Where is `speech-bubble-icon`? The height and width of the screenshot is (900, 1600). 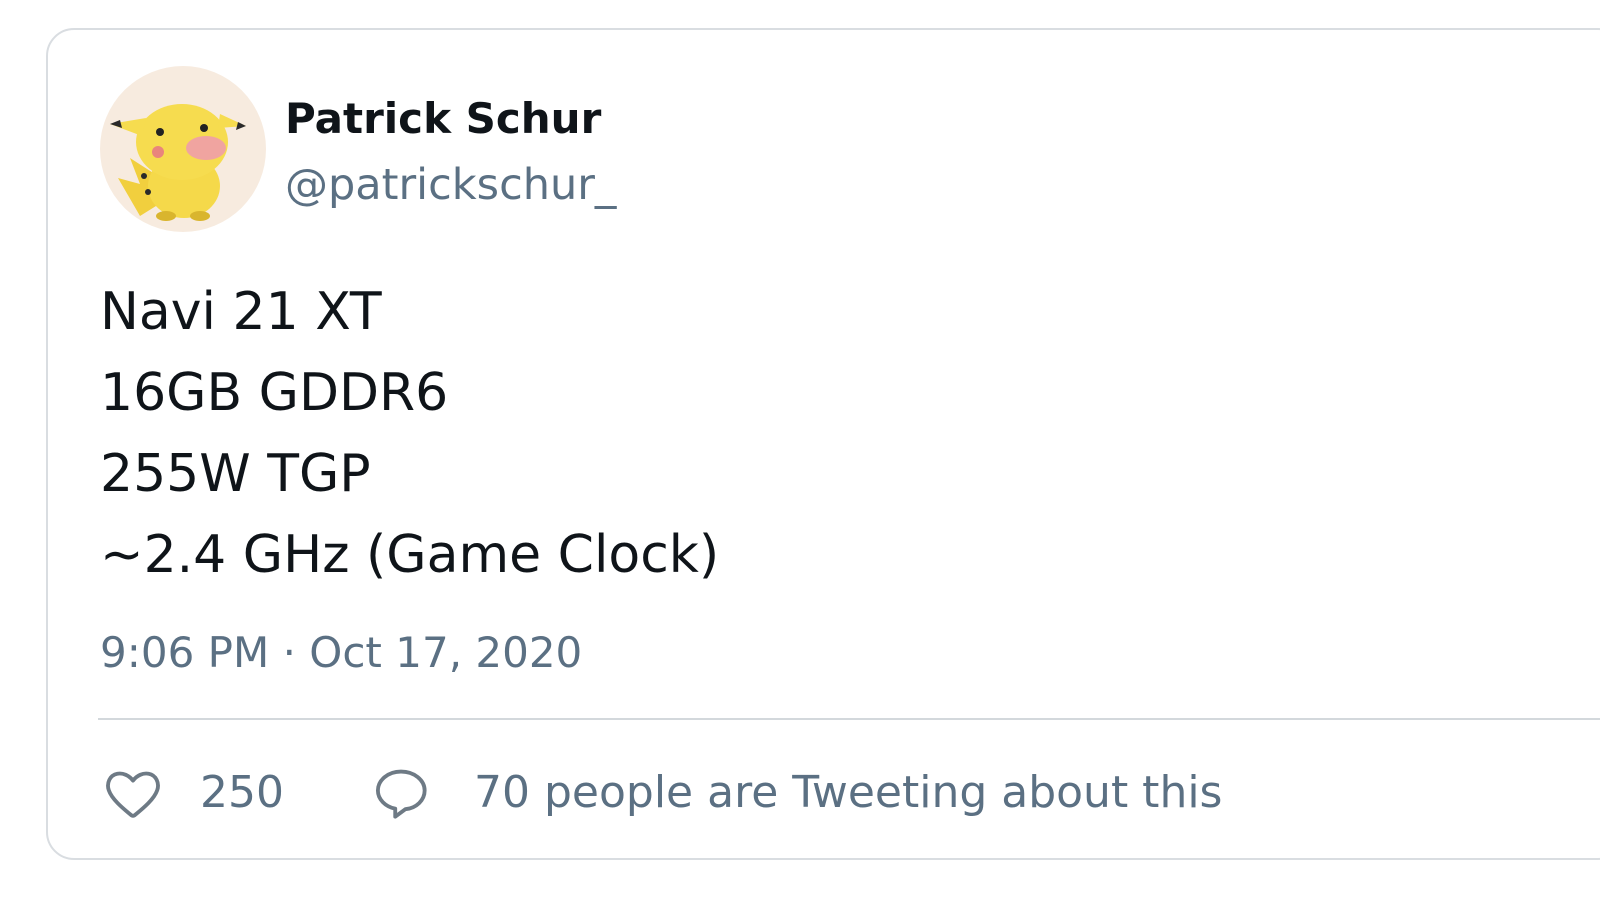 speech-bubble-icon is located at coordinates (401, 793).